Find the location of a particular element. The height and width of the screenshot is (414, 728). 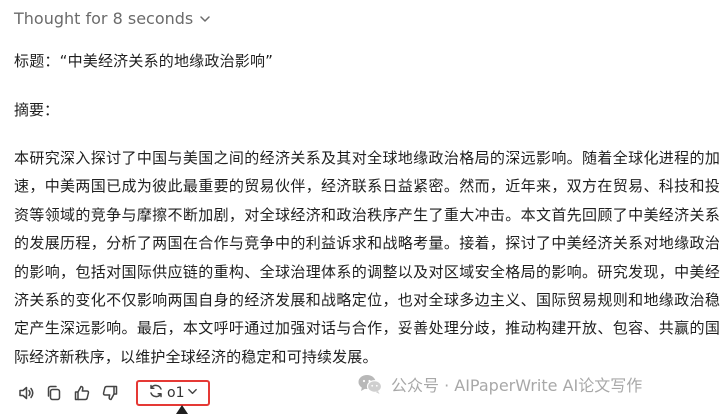

thumbs-up-button is located at coordinates (82, 393).